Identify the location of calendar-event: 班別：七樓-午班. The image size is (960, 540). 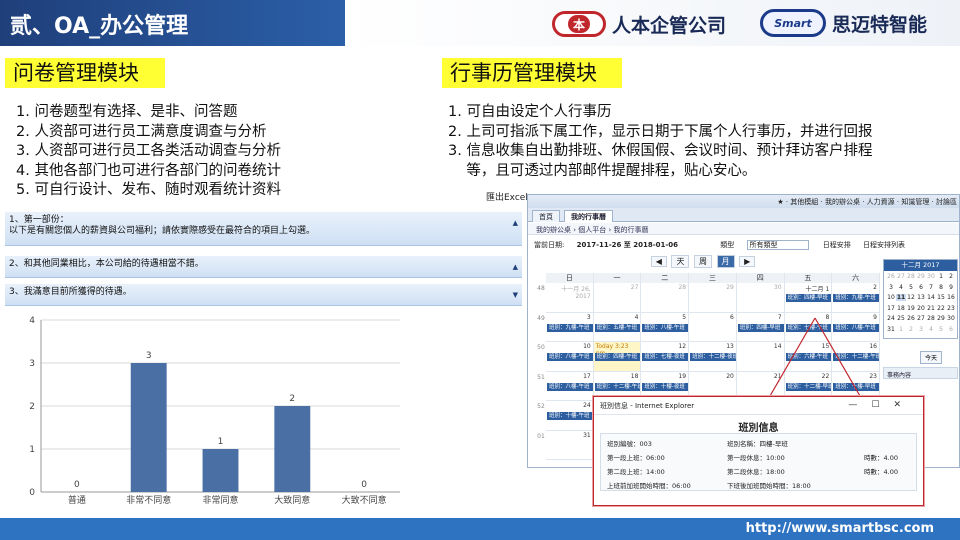
(808, 327).